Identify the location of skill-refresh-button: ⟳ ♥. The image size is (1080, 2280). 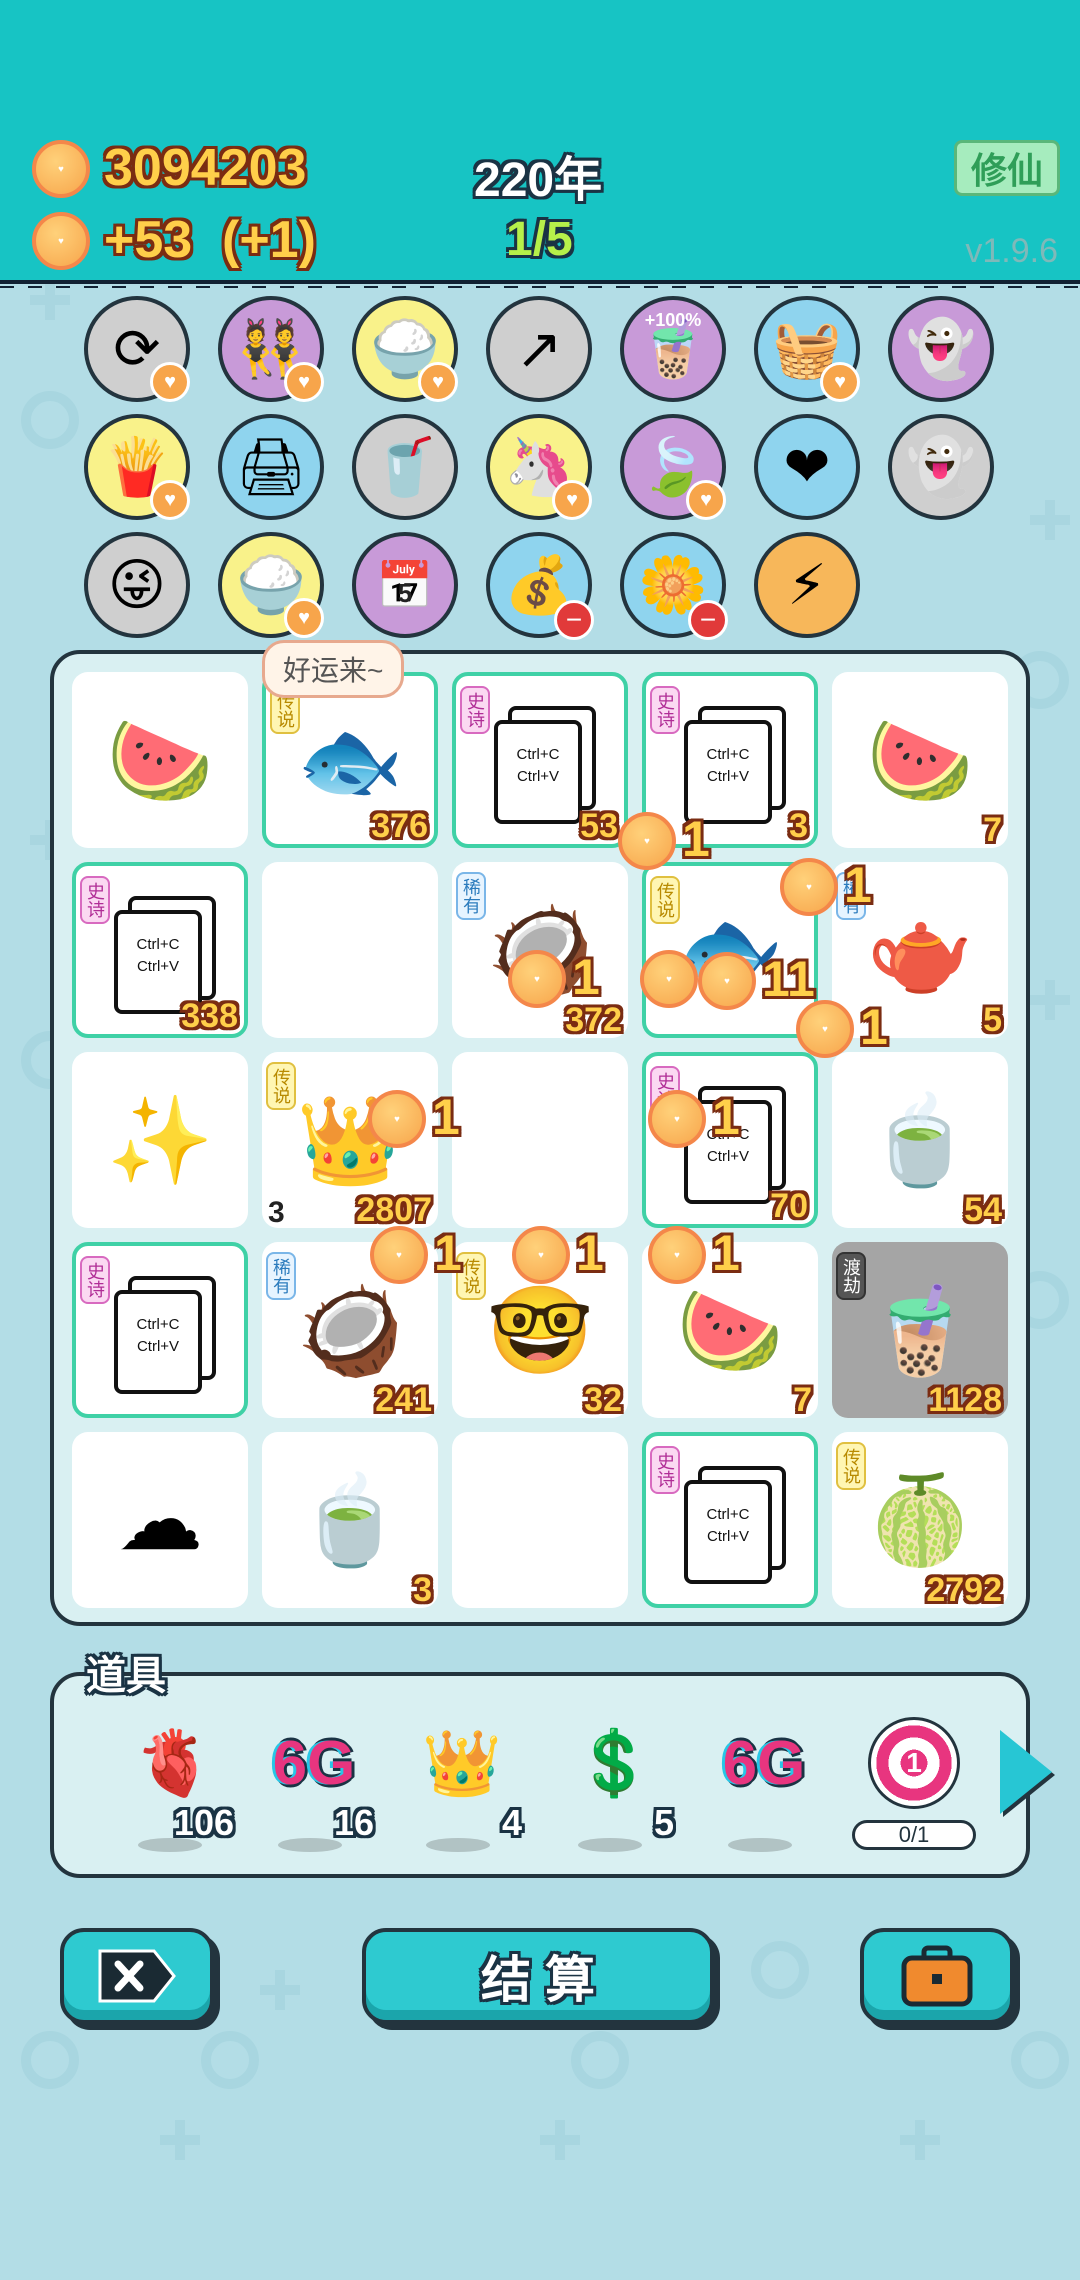
(137, 349).